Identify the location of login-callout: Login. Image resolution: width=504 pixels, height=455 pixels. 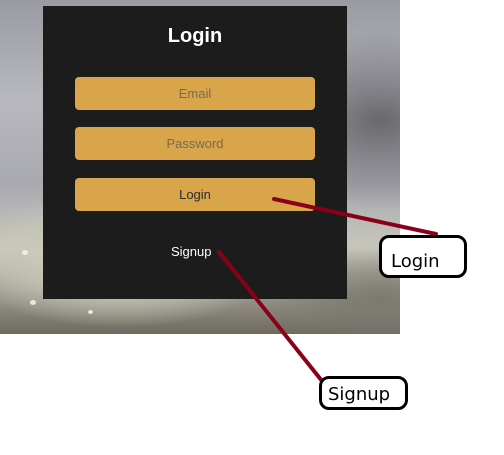
(423, 256).